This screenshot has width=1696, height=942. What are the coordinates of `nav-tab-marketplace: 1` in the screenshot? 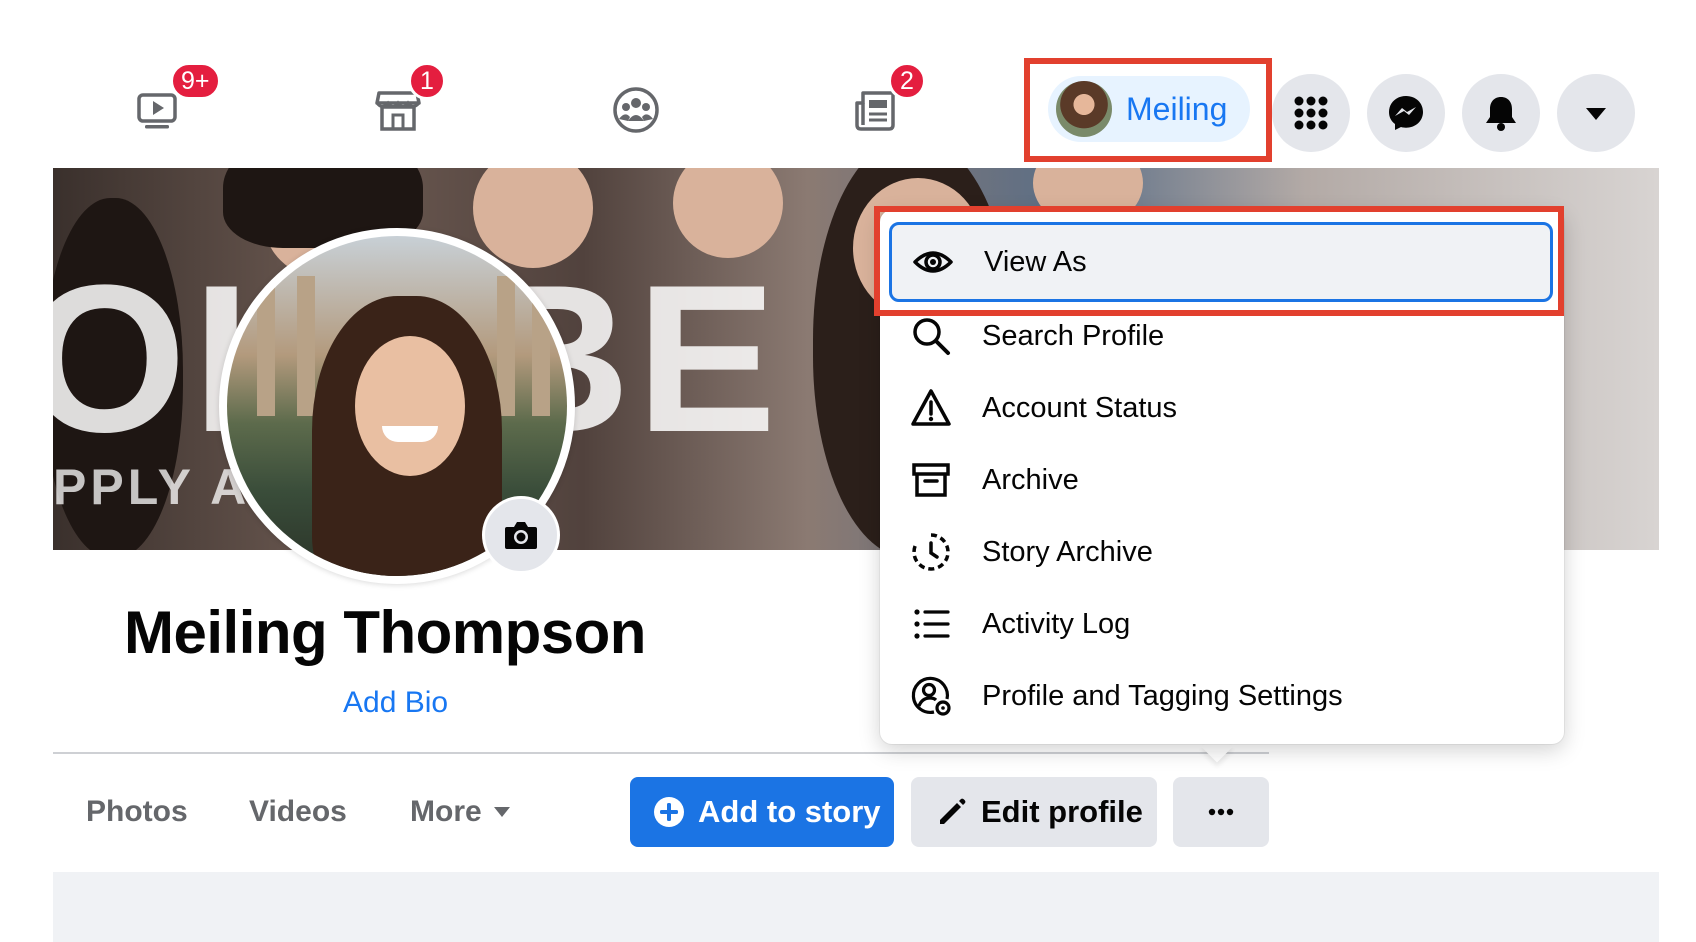 It's located at (398, 110).